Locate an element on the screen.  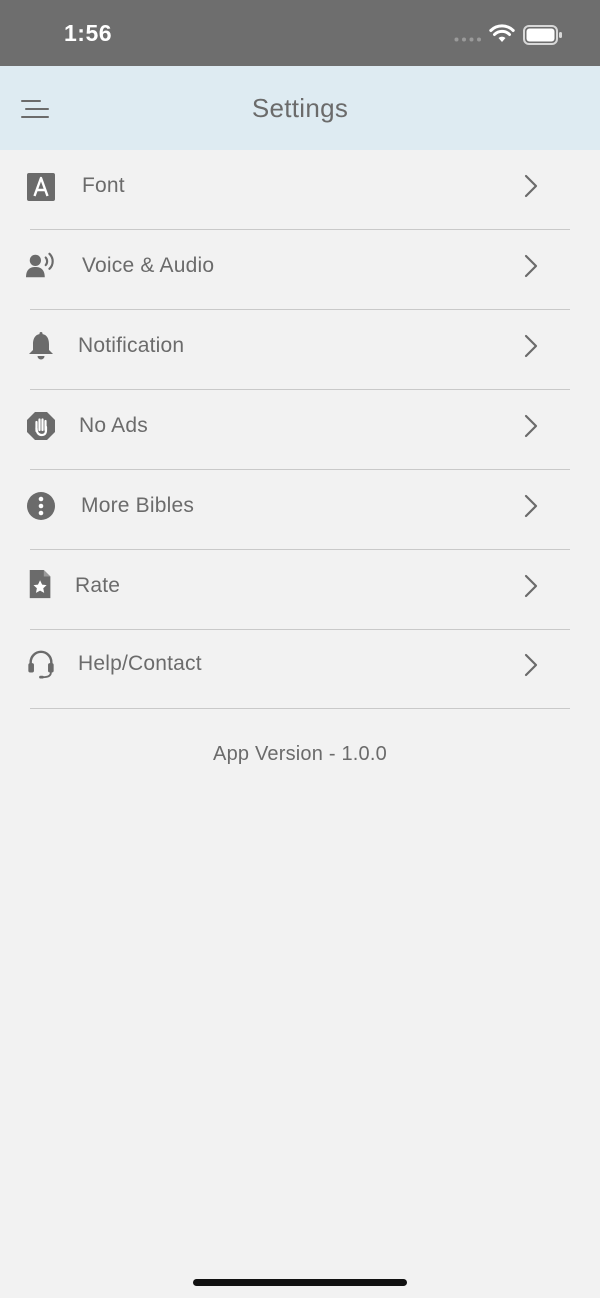
settings-item-rate: Rate is located at coordinates (300, 590).